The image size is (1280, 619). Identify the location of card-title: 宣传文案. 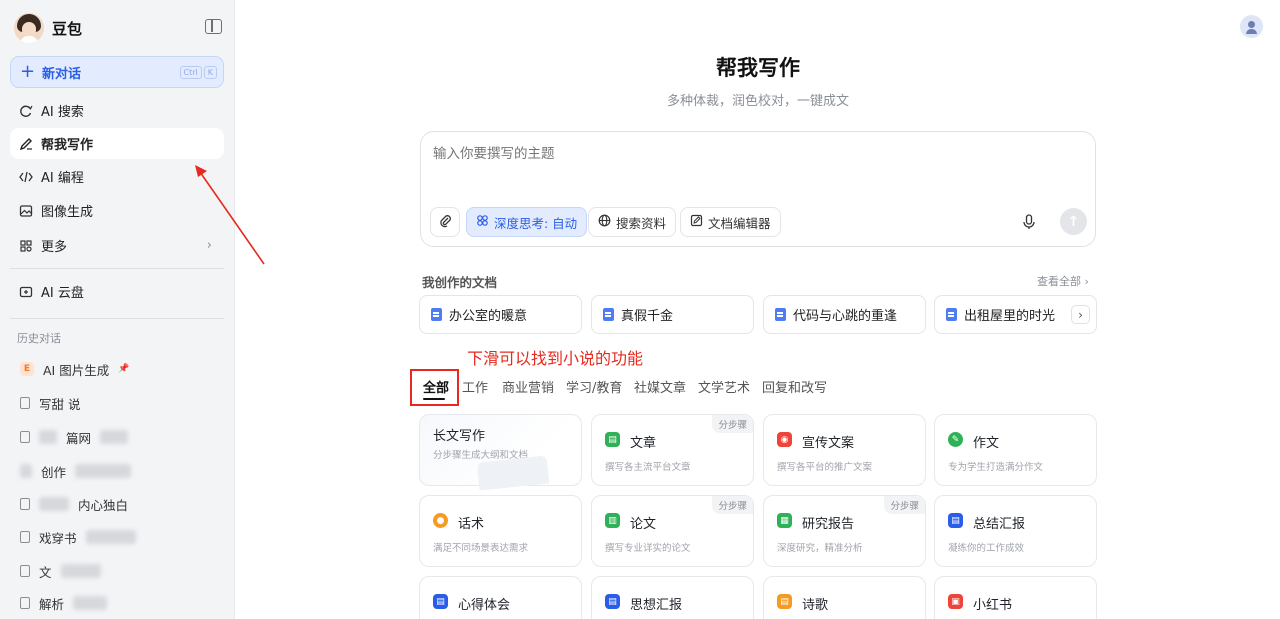
(828, 443).